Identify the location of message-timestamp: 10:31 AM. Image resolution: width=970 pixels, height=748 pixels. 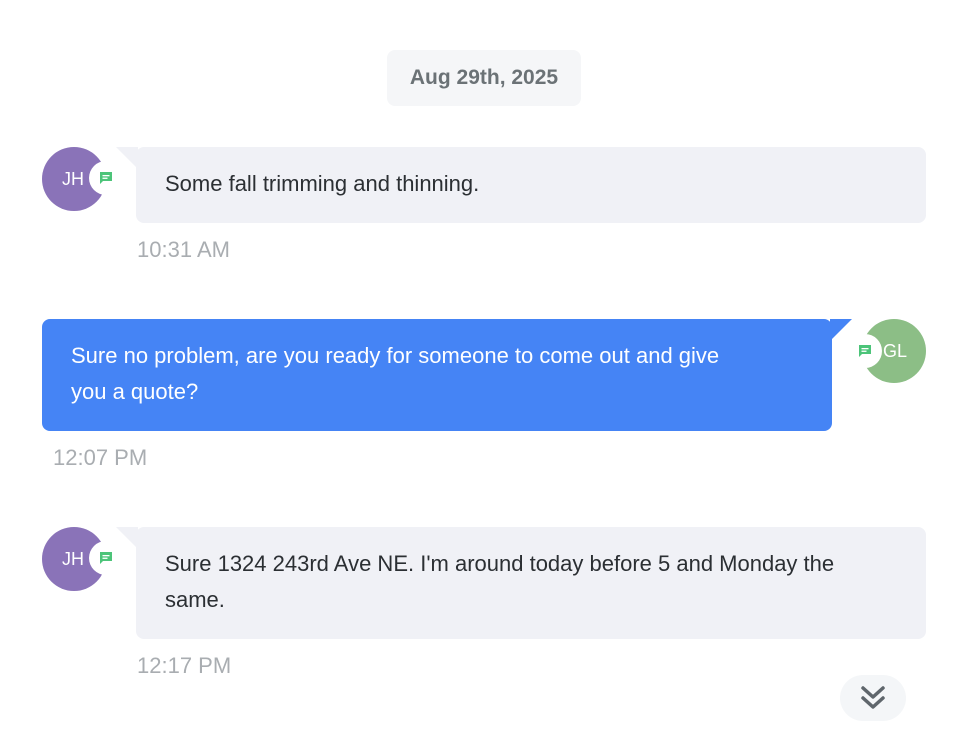
(183, 249).